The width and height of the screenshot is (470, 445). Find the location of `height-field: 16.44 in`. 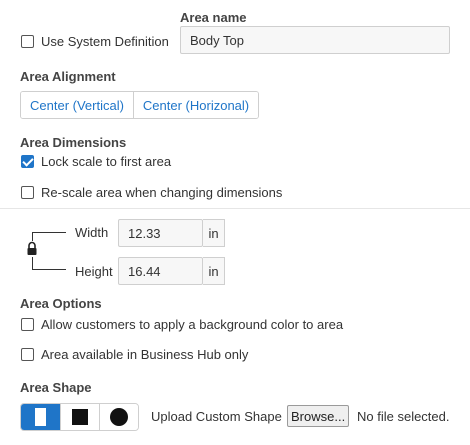

height-field: 16.44 in is located at coordinates (171, 271).